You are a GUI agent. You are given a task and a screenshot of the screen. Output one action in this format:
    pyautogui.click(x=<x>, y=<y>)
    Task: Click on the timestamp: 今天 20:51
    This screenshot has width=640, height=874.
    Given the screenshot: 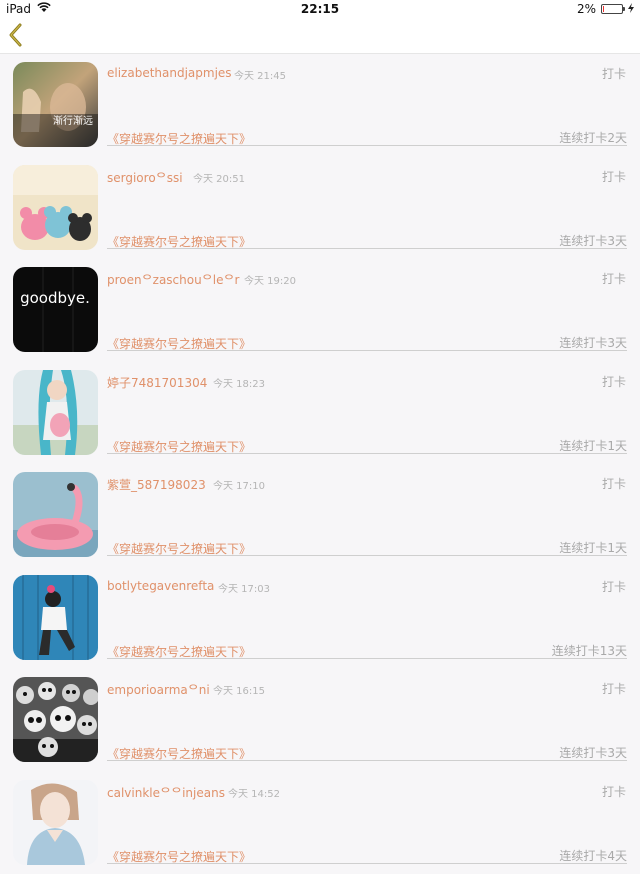 What is the action you would take?
    pyautogui.click(x=219, y=177)
    